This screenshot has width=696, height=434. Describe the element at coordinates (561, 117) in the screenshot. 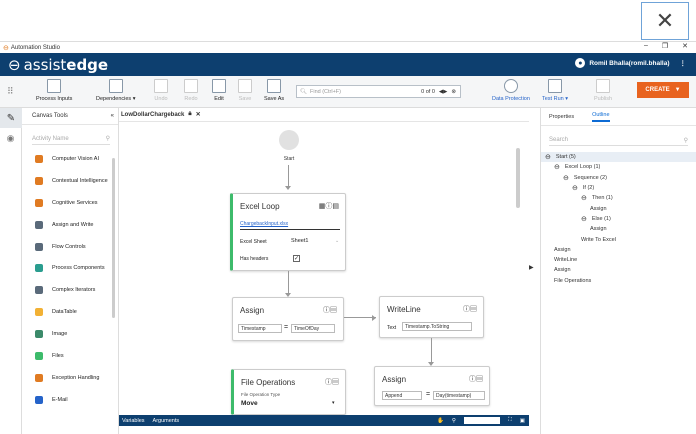

I see `tab-properties: Properties` at that location.